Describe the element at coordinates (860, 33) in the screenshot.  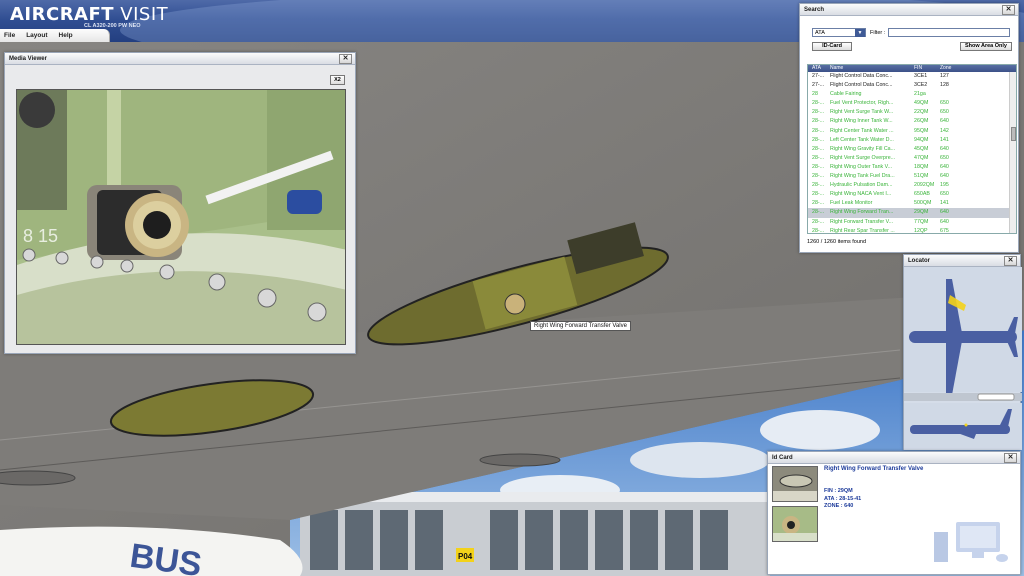
I see `chevron-down-icon: ▼` at that location.